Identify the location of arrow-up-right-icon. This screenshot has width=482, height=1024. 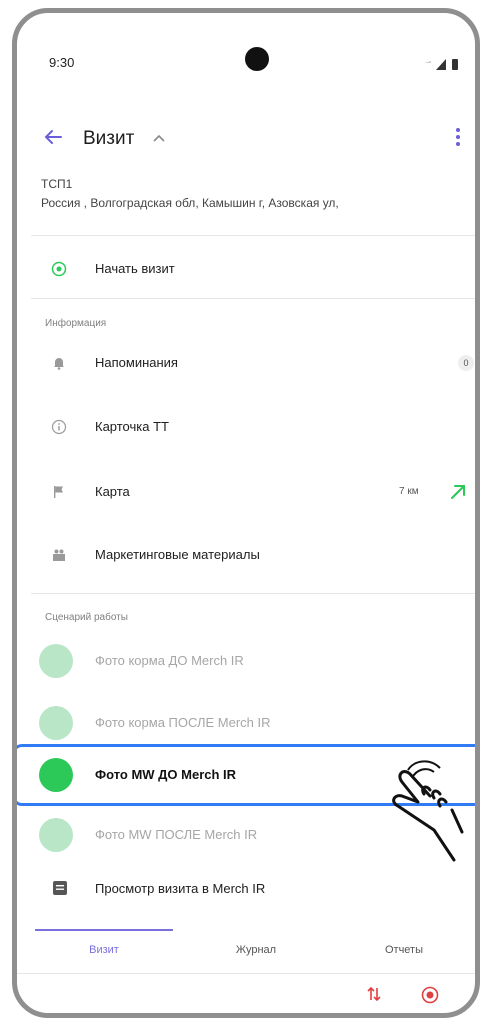
(458, 492).